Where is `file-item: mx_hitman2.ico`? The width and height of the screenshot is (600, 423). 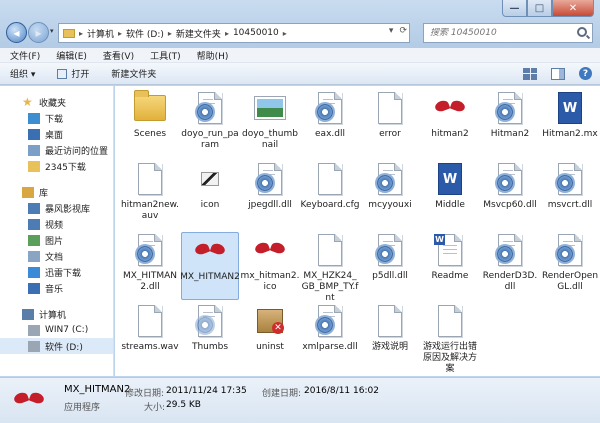 file-item: mx_hitman2.ico is located at coordinates (270, 262).